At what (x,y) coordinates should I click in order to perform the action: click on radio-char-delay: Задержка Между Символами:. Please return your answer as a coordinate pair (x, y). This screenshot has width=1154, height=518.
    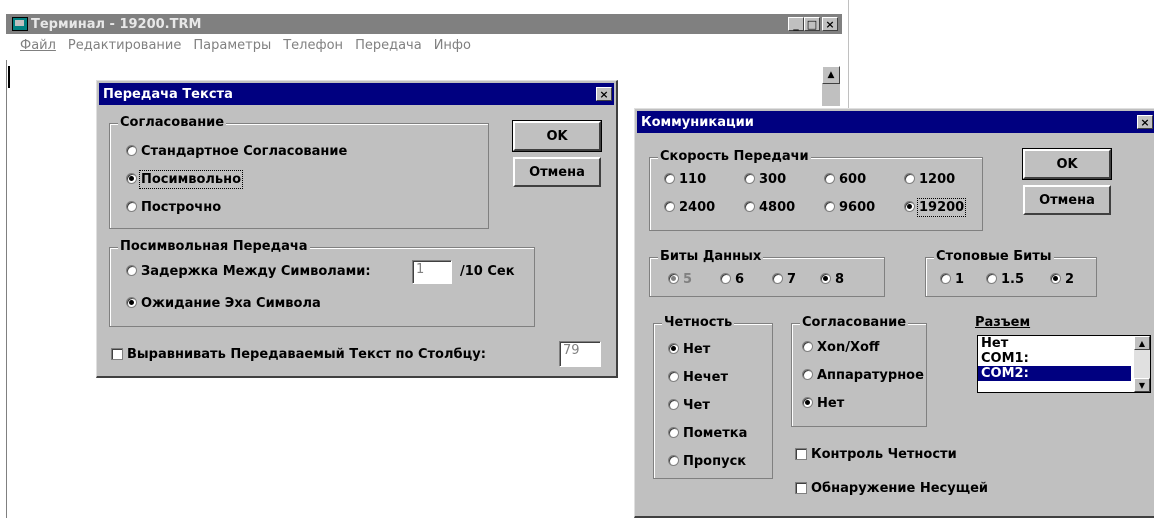
    Looking at the image, I should click on (248, 271).